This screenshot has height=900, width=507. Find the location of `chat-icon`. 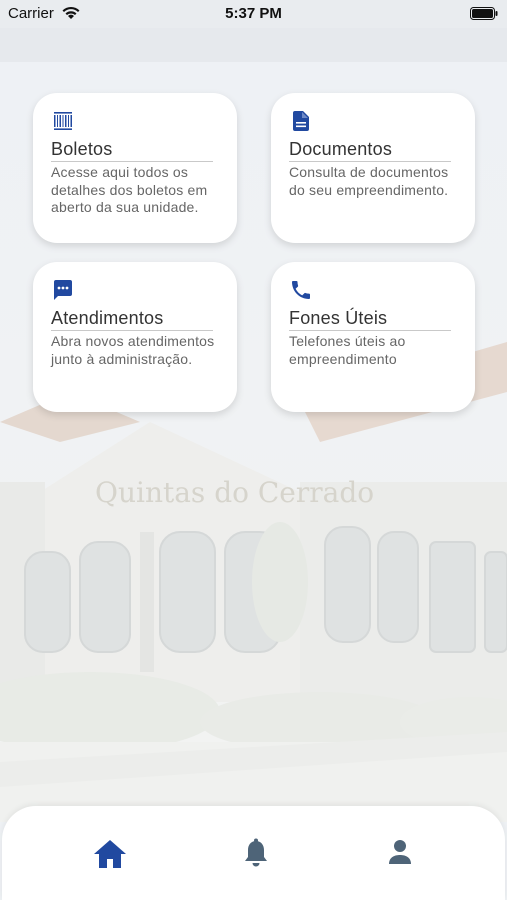

chat-icon is located at coordinates (135, 290).